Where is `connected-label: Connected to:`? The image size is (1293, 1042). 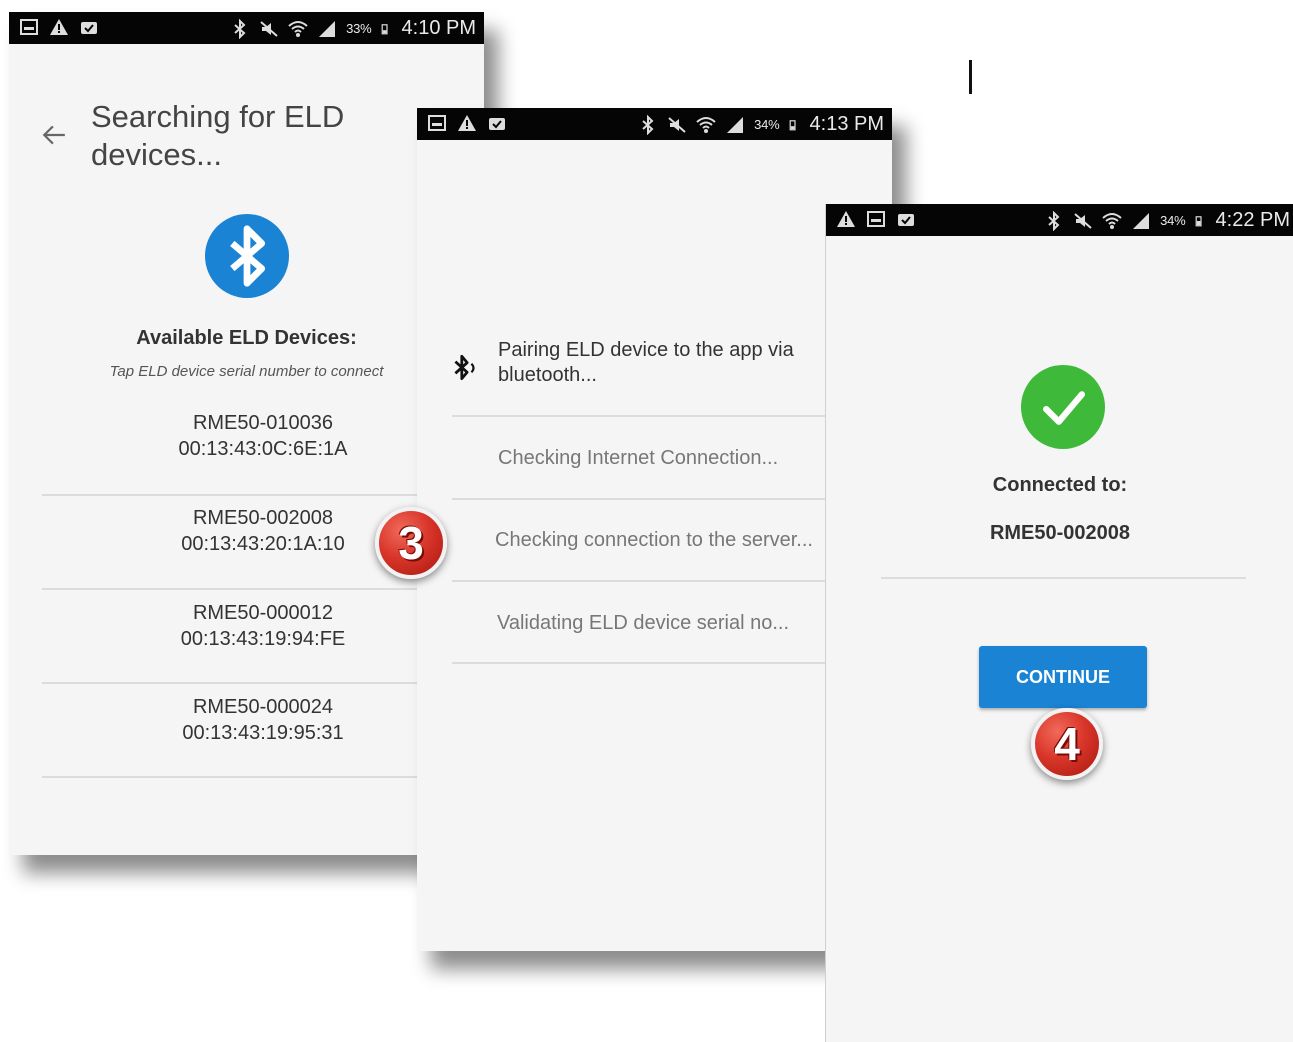 connected-label: Connected to: is located at coordinates (1060, 485).